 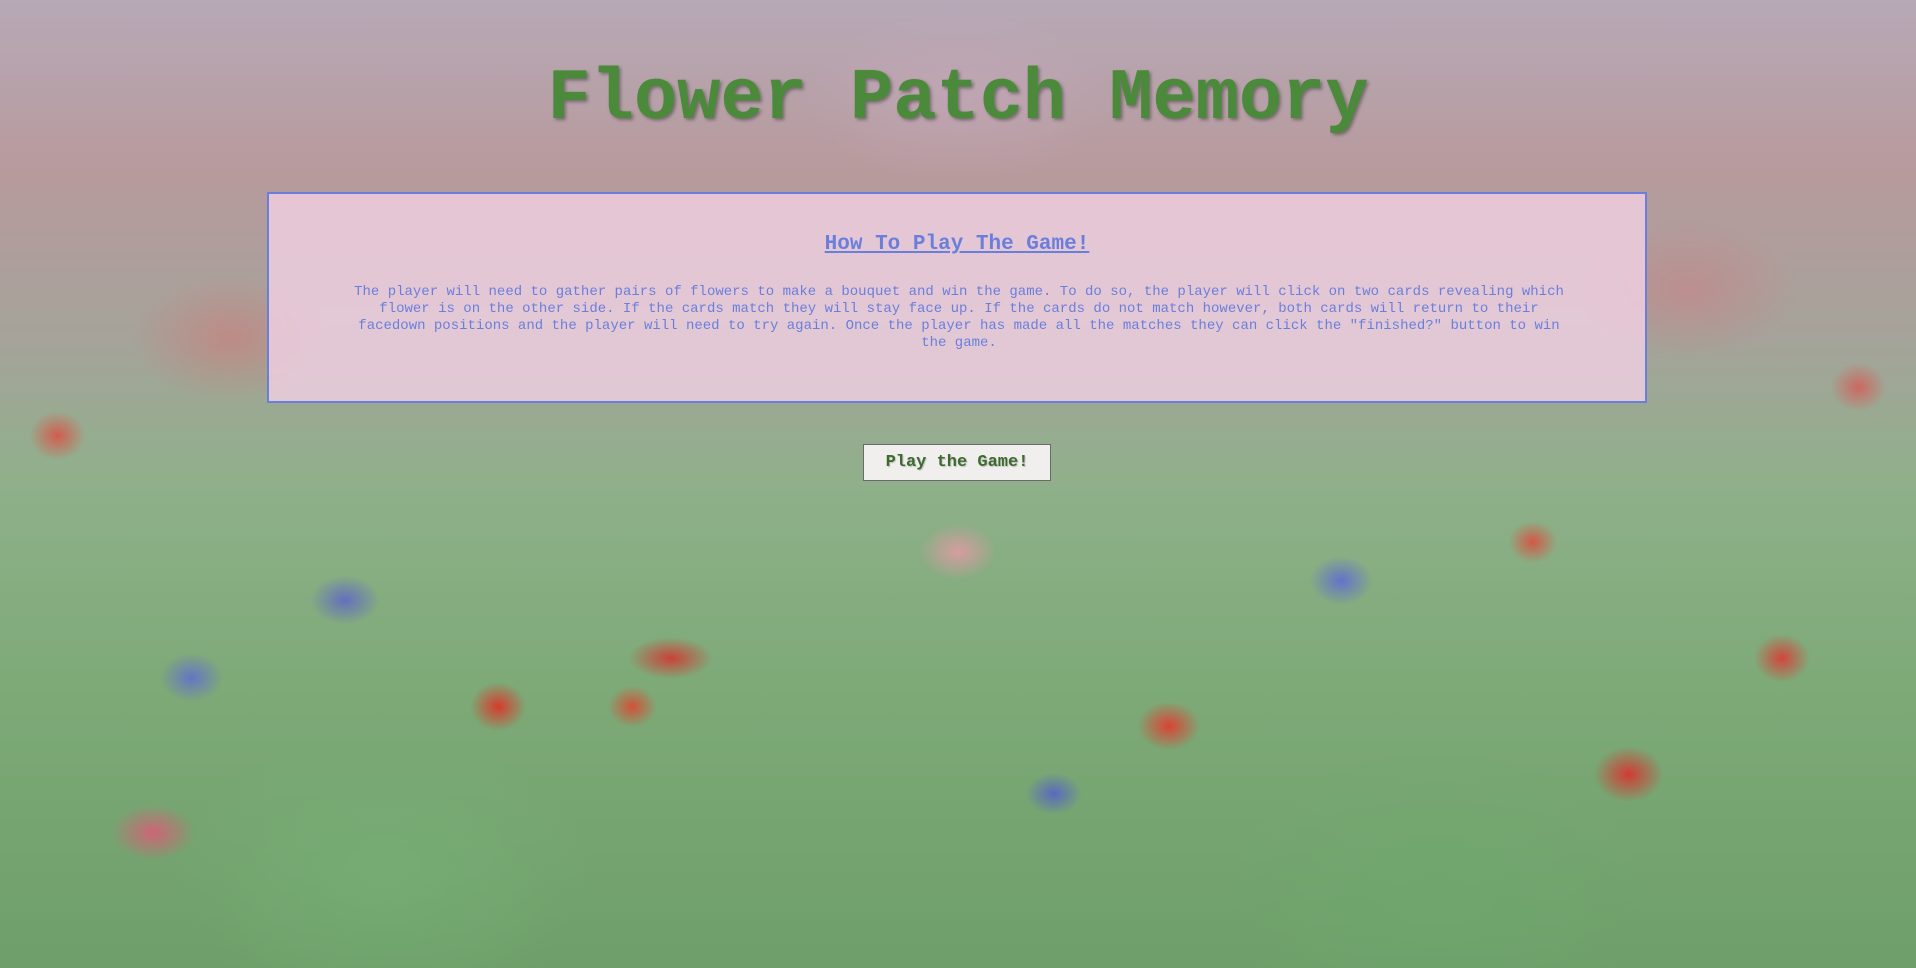 What do you see at coordinates (957, 462) in the screenshot?
I see `play-game-button: Play the Game!` at bounding box center [957, 462].